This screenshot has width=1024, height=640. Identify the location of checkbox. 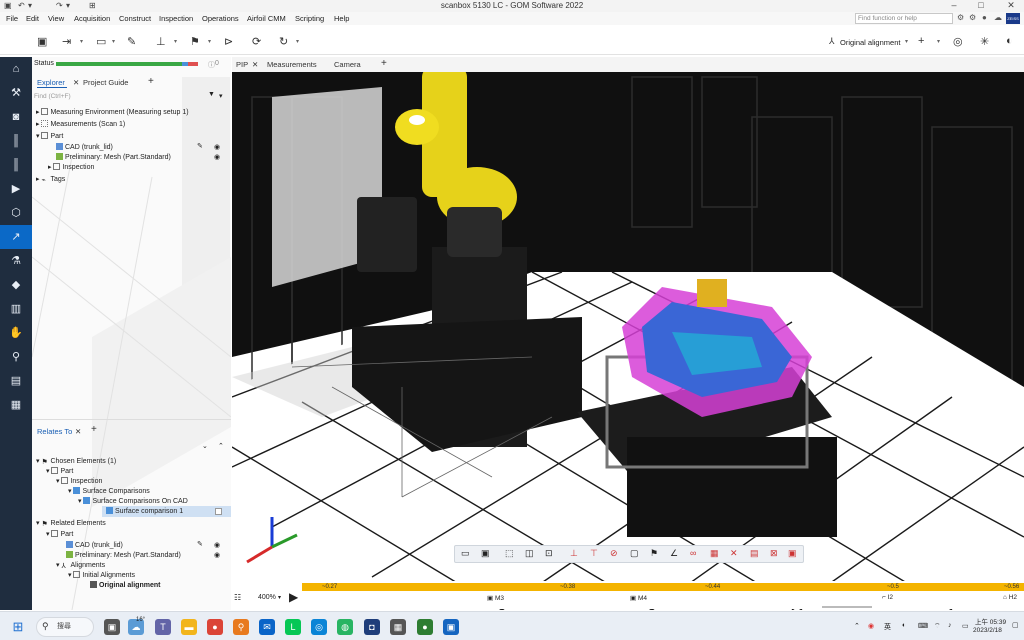
(218, 511).